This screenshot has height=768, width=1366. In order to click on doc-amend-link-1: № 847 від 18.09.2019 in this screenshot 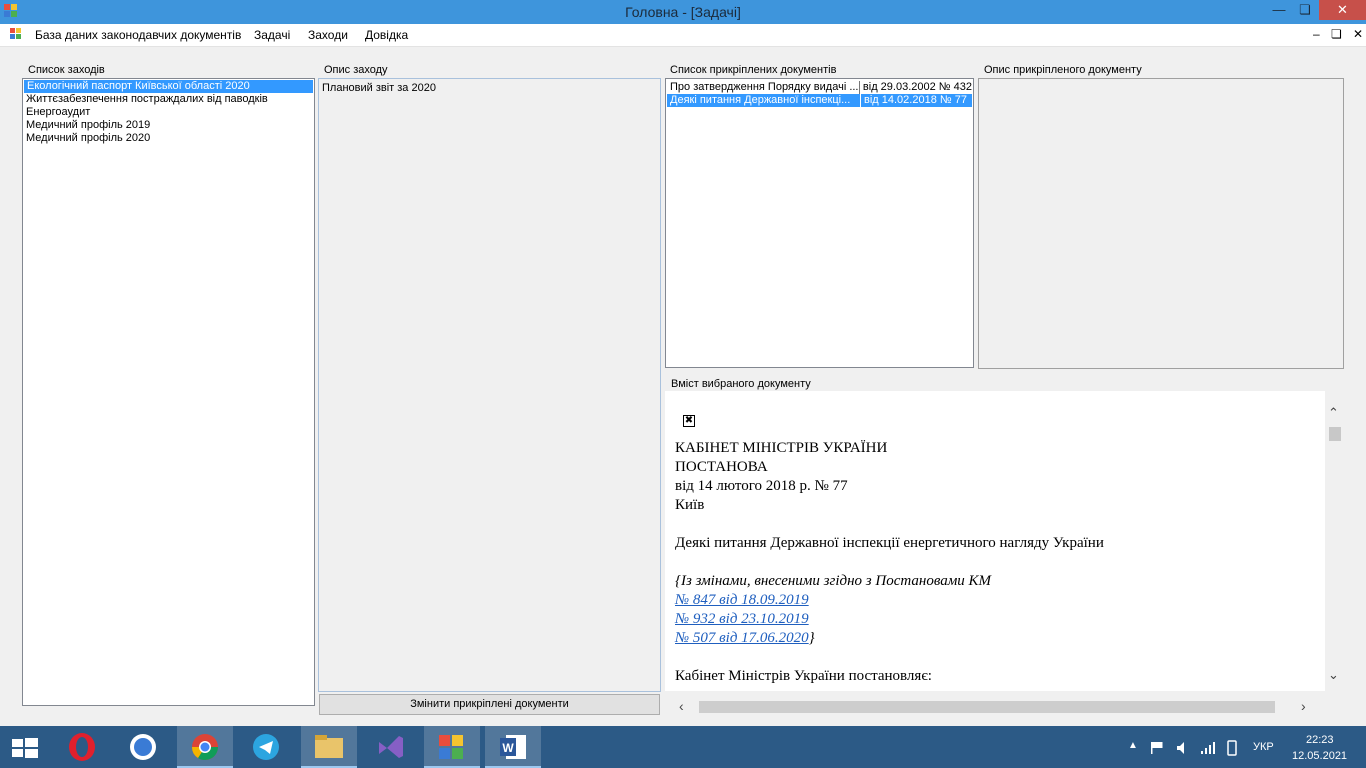, I will do `click(742, 600)`.